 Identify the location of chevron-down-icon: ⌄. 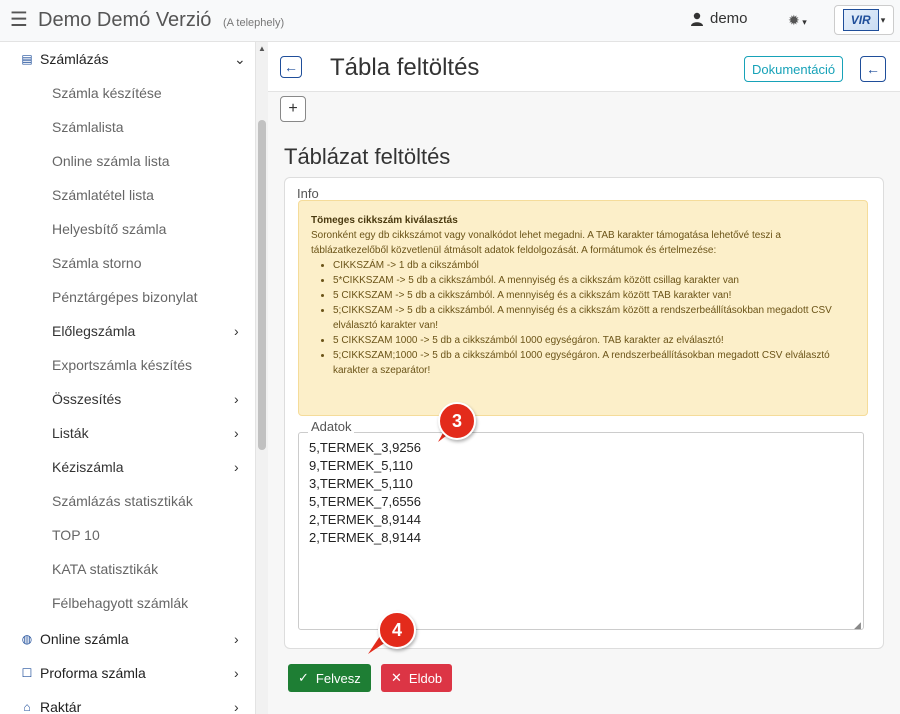
(240, 58).